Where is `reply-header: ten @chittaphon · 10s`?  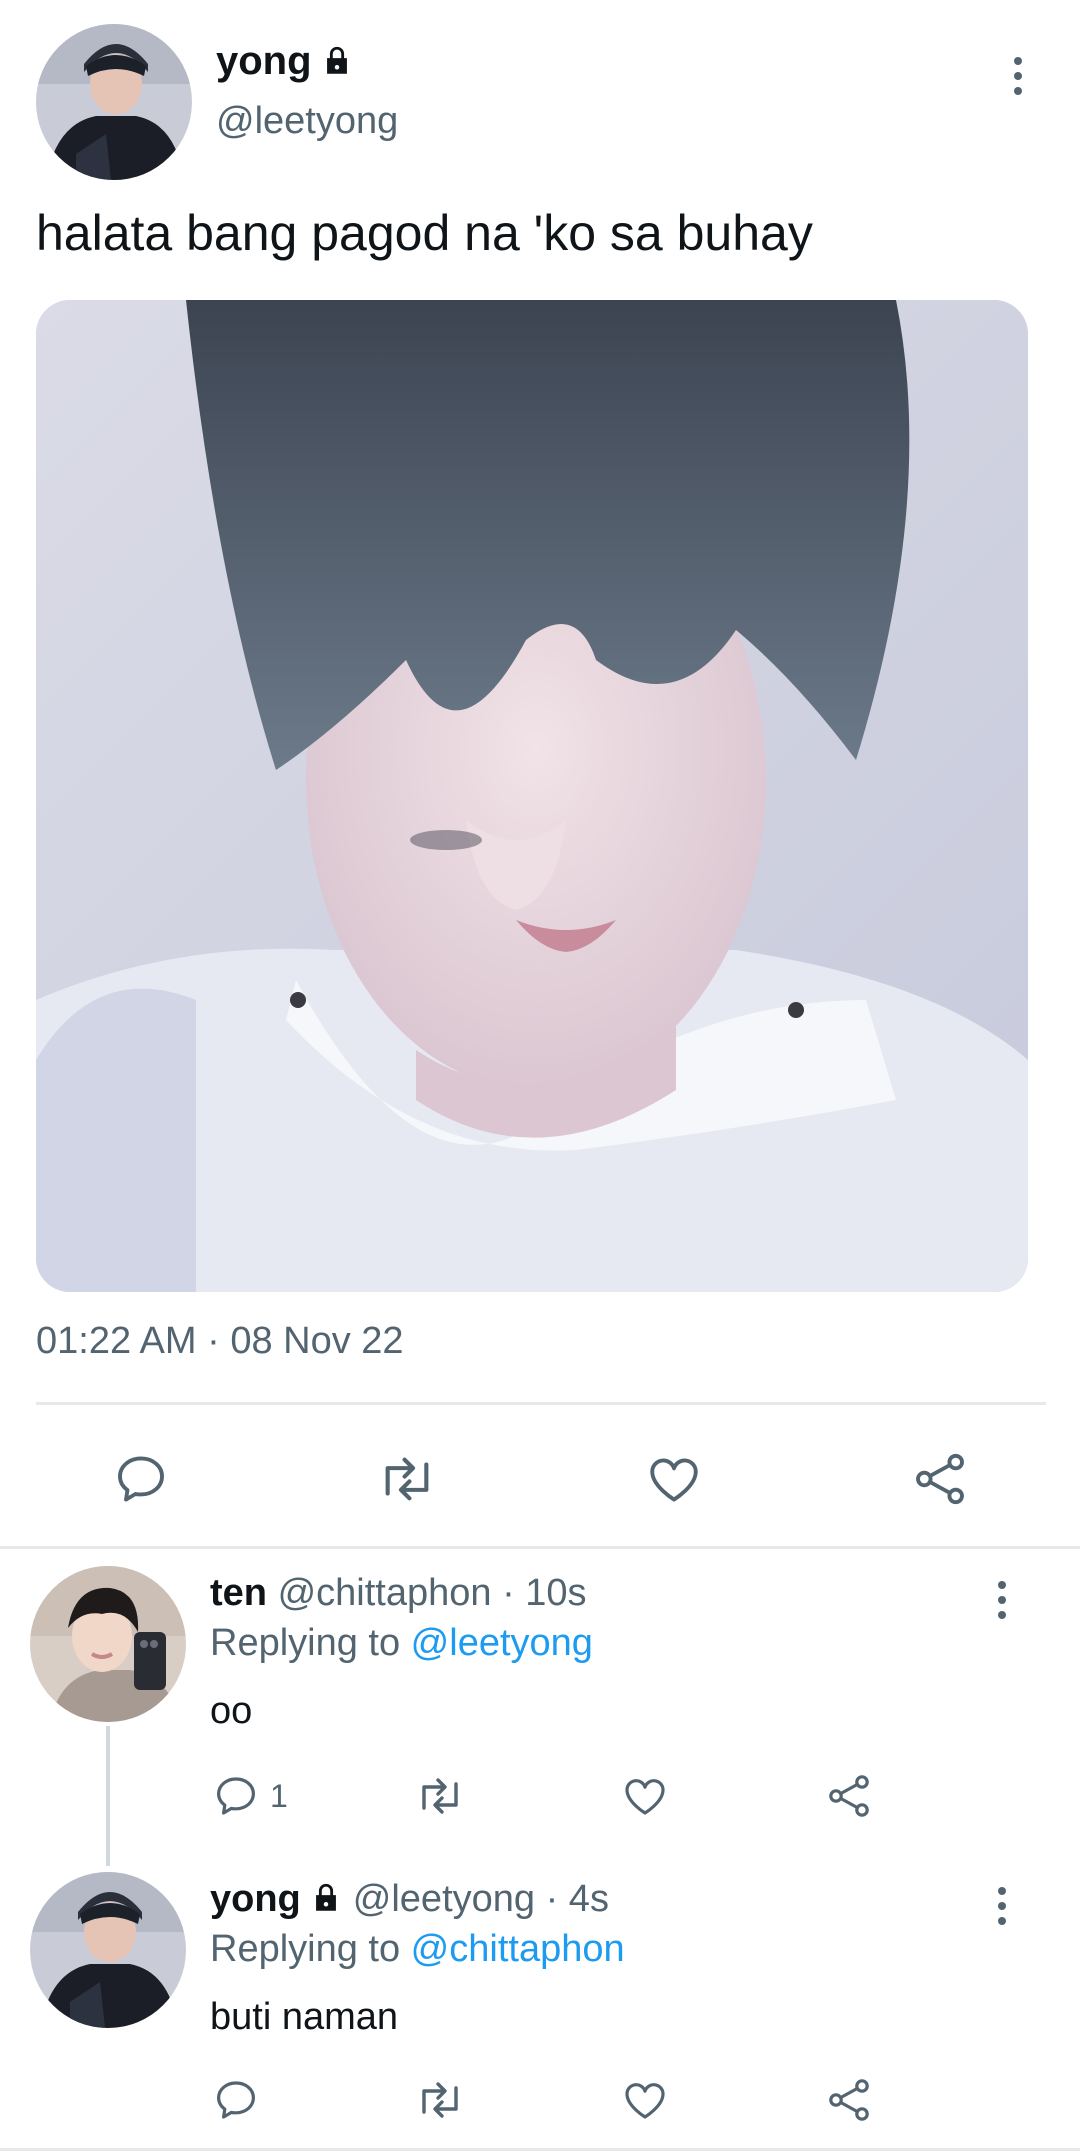 reply-header: ten @chittaphon · 10s is located at coordinates (398, 1593).